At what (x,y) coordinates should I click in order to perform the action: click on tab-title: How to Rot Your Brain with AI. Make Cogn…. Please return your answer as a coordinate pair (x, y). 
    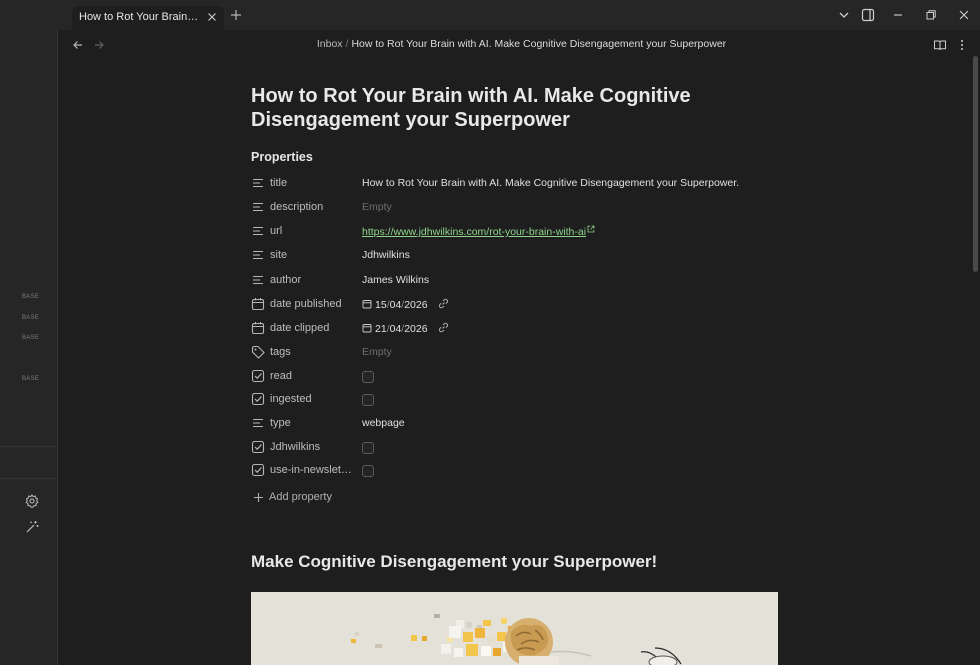
    Looking at the image, I should click on (140, 17).